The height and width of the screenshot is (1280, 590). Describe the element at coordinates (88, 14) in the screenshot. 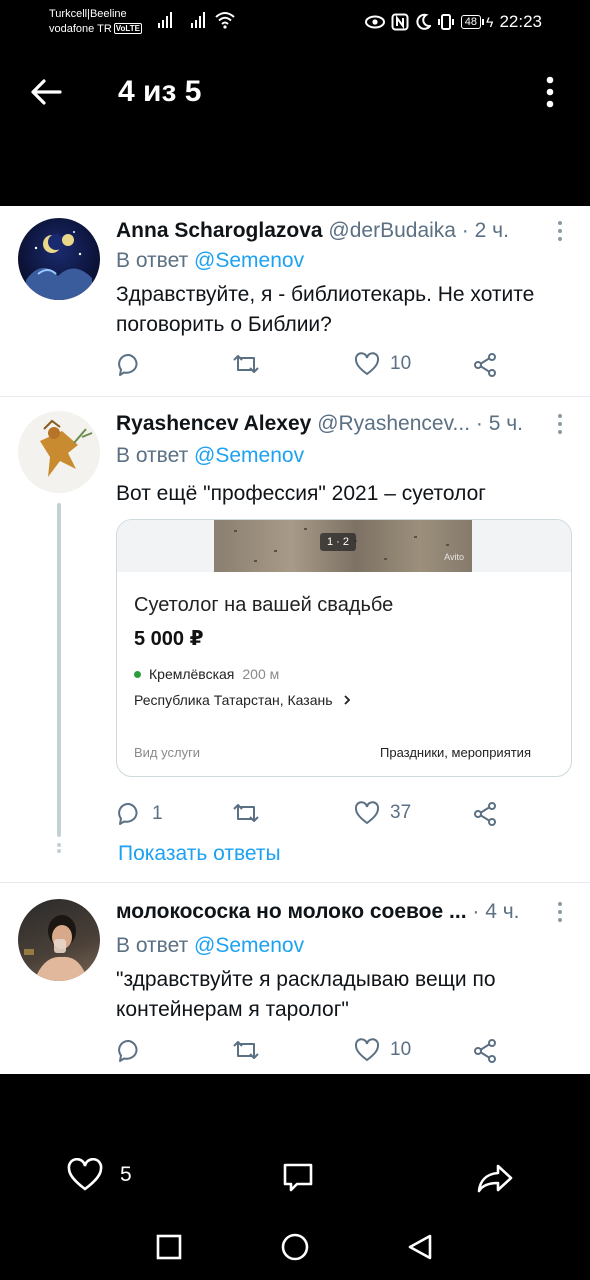

I see `carrier-1: Turkcell|Beeline` at that location.